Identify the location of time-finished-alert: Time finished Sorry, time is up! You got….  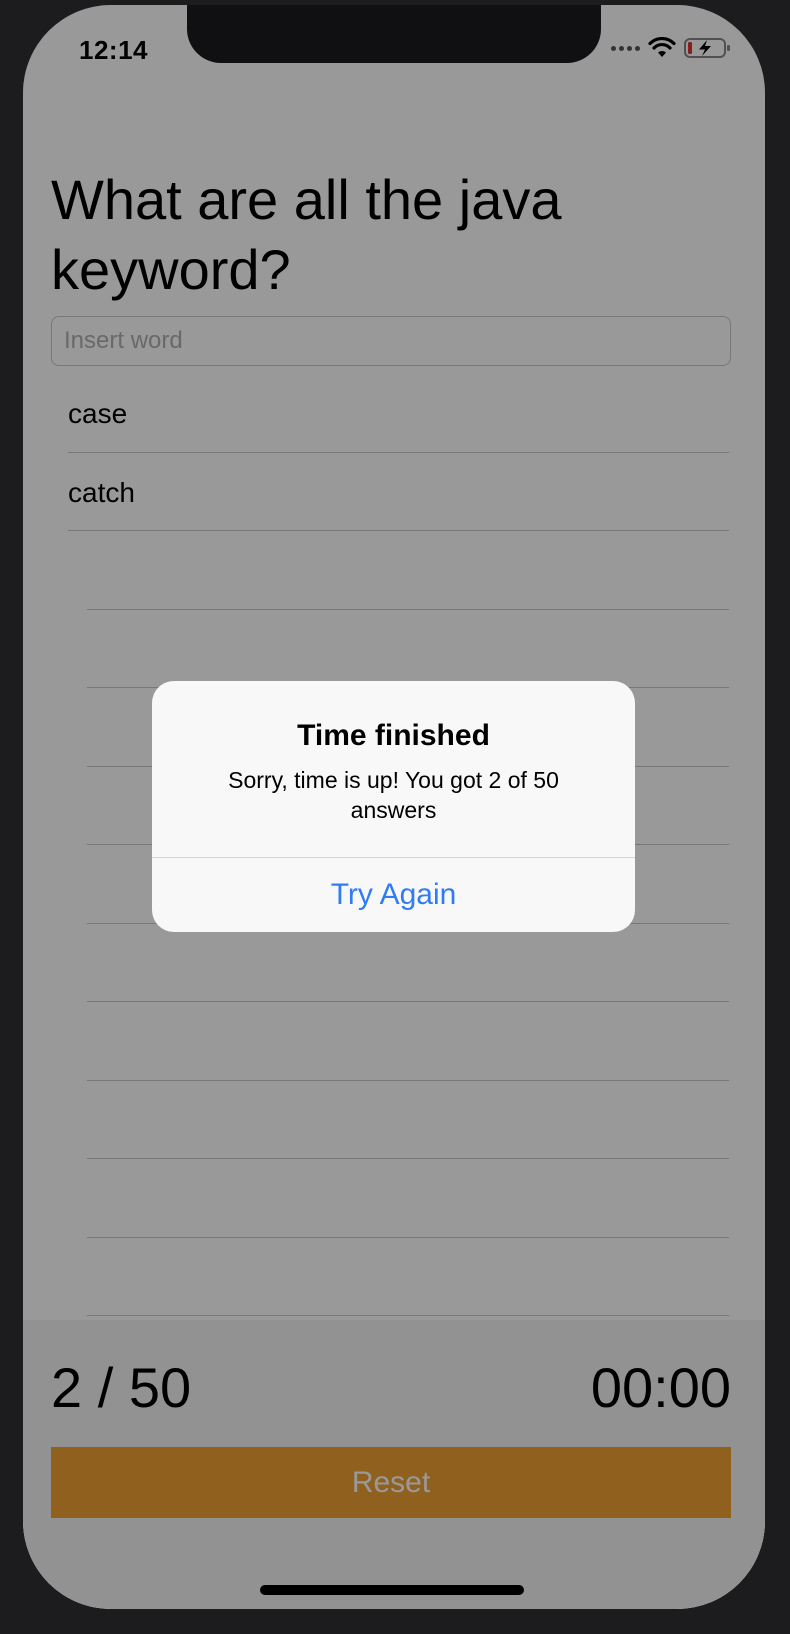
(393, 806).